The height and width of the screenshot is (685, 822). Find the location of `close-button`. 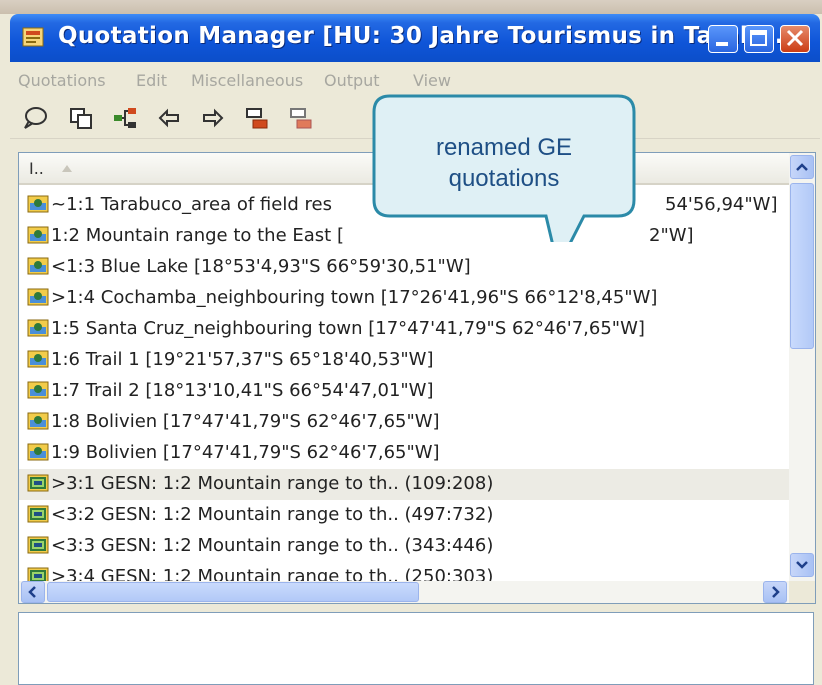

close-button is located at coordinates (795, 39).